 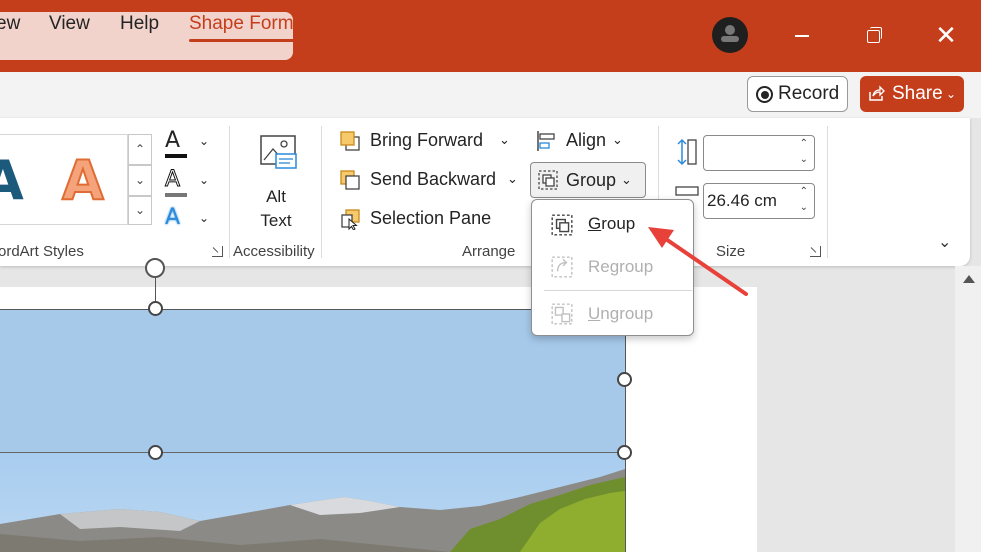 What do you see at coordinates (155, 308) in the screenshot?
I see `resize-handle-top` at bounding box center [155, 308].